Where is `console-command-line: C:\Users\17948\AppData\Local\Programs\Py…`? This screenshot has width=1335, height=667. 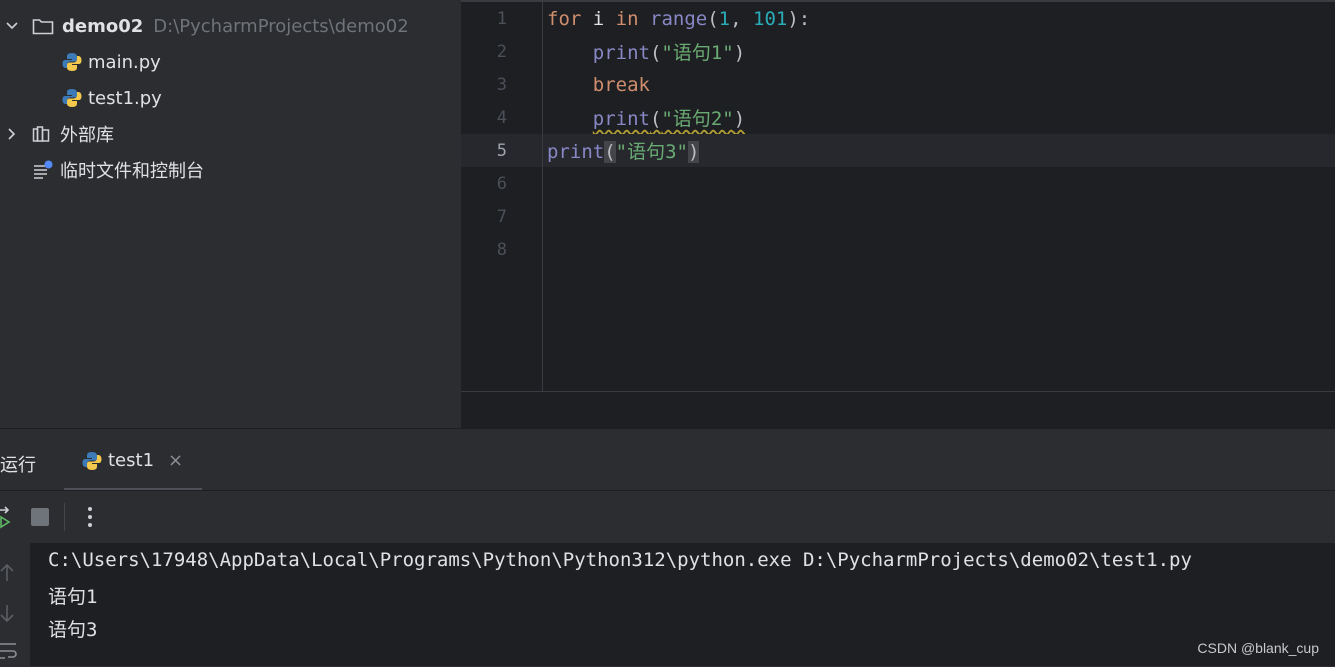 console-command-line: C:\Users\17948\AppData\Local\Programs\Py… is located at coordinates (620, 560).